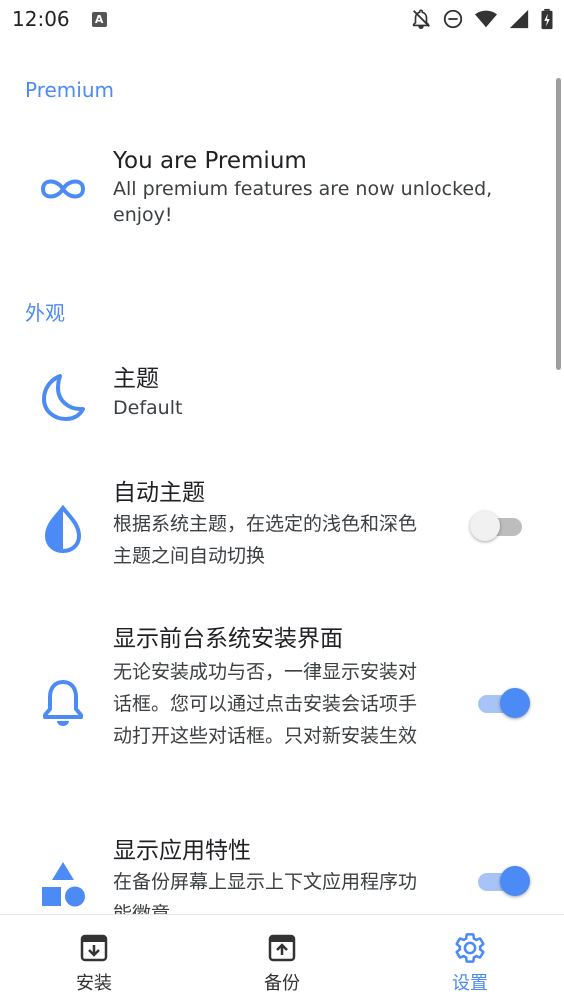  What do you see at coordinates (148, 408) in the screenshot?
I see `theme-summary: Default` at bounding box center [148, 408].